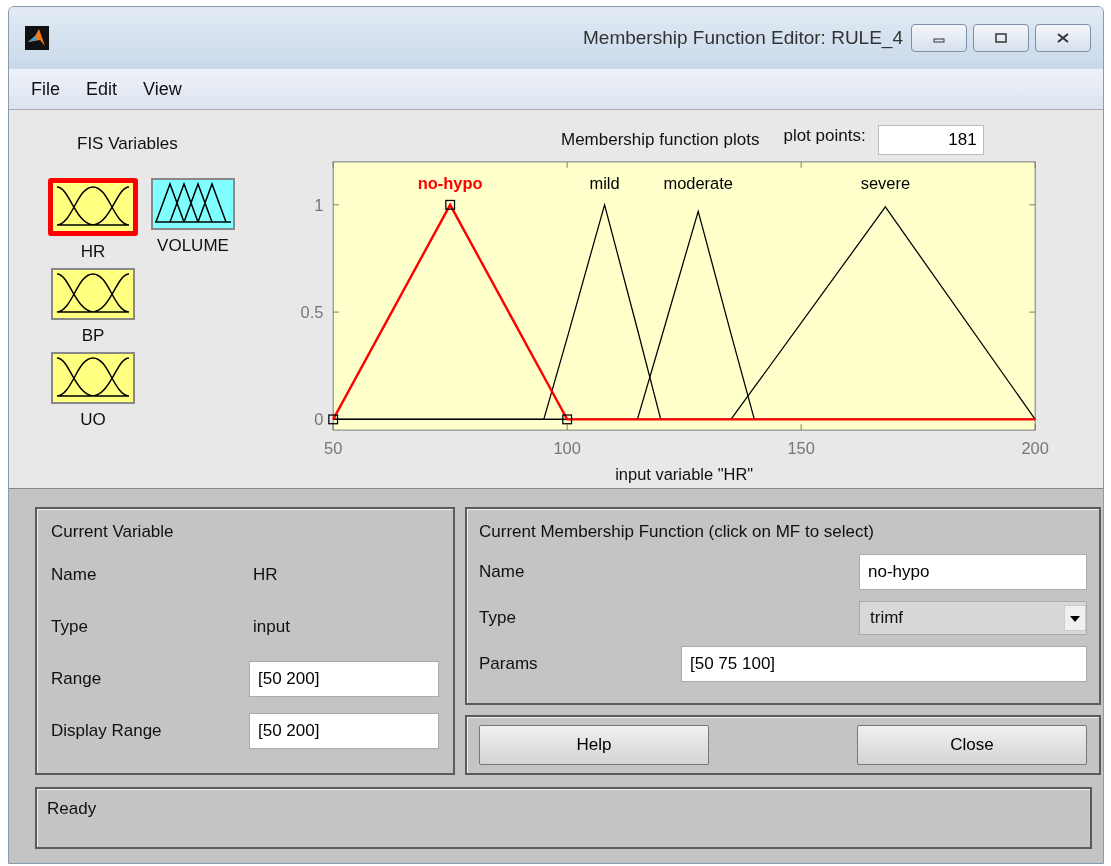  What do you see at coordinates (127, 144) in the screenshot?
I see `section-title: FIS Variables` at bounding box center [127, 144].